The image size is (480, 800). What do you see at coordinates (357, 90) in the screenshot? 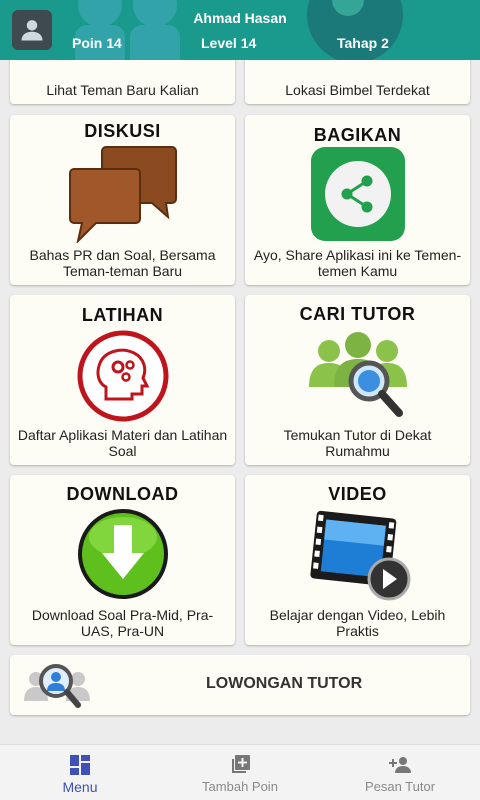
I see `card-desc: Lokasi Bimbel Terdekat` at bounding box center [357, 90].